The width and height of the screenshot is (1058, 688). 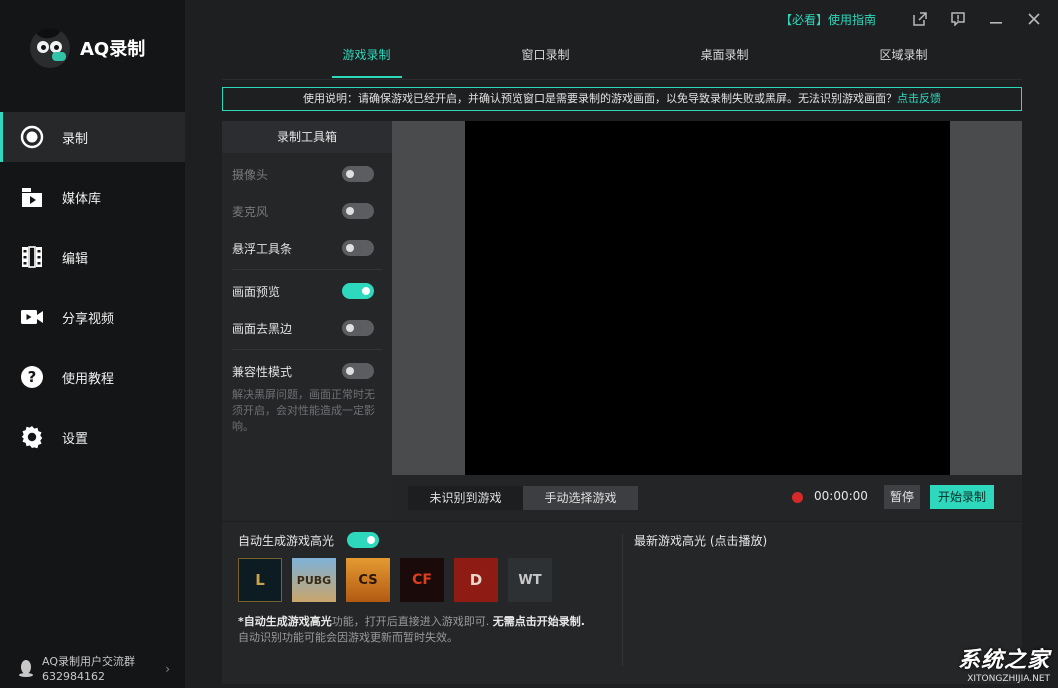 I want to click on user-guide-link: 【必看】使用指南, so click(x=828, y=19).